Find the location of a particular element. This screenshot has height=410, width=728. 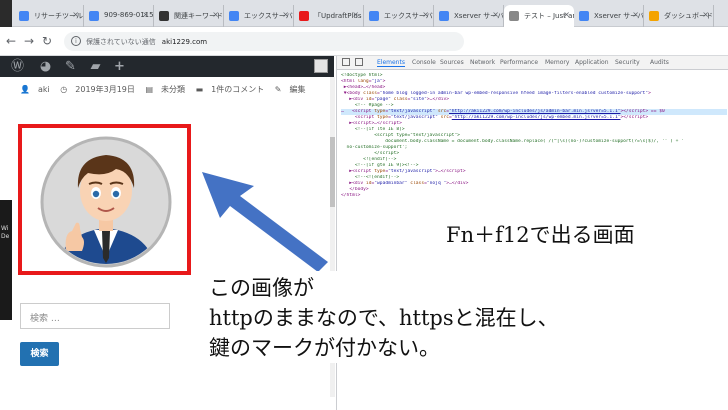

browser-tab: リサーチツールを…× is located at coordinates (49, 16).